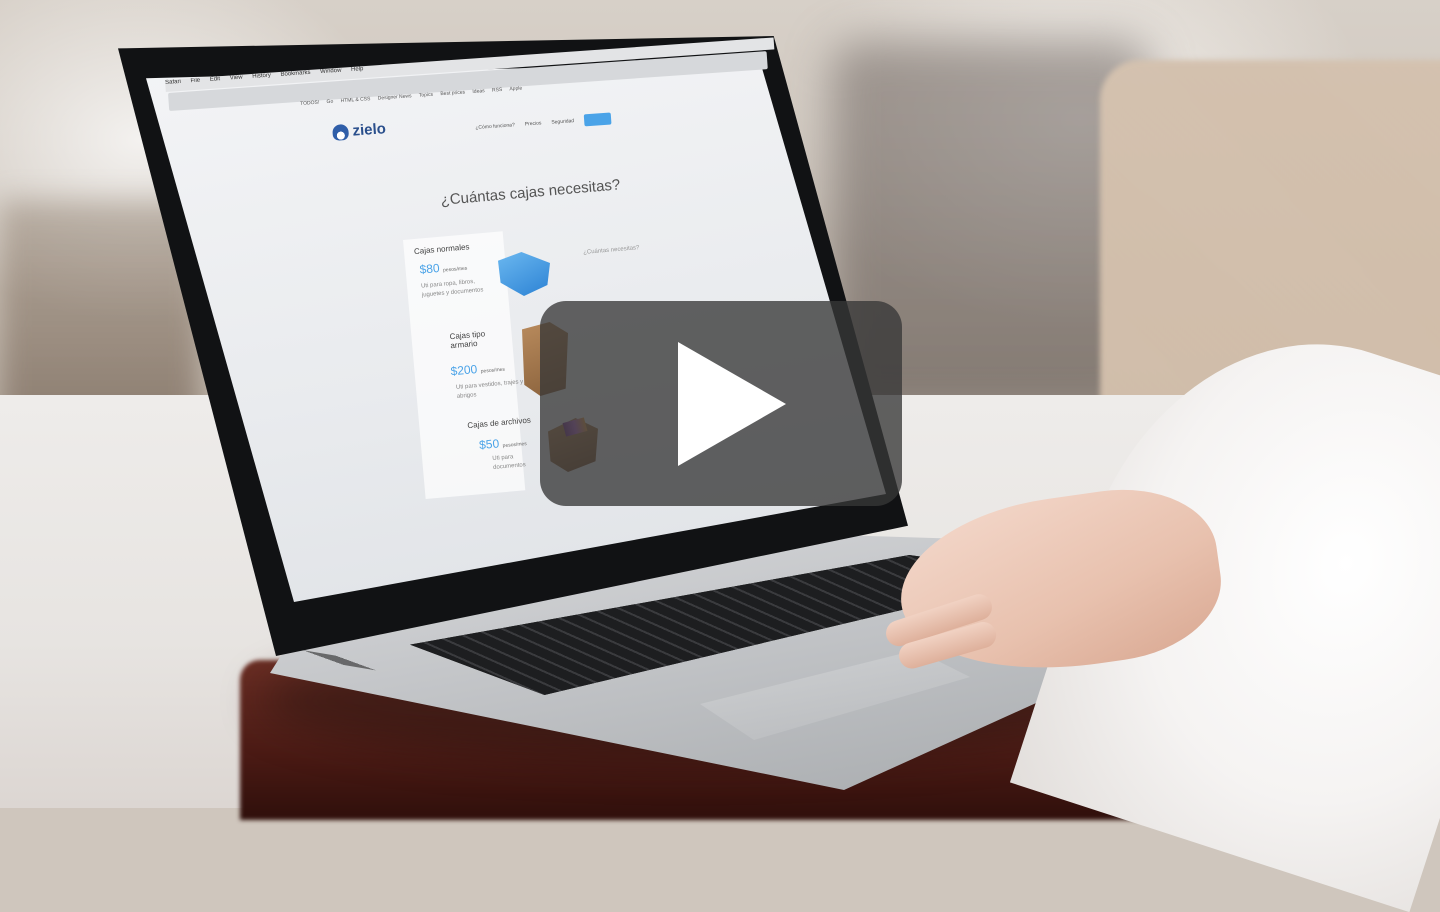 This screenshot has height=912, width=1440. I want to click on bookmark-item: TODOS!, so click(310, 103).